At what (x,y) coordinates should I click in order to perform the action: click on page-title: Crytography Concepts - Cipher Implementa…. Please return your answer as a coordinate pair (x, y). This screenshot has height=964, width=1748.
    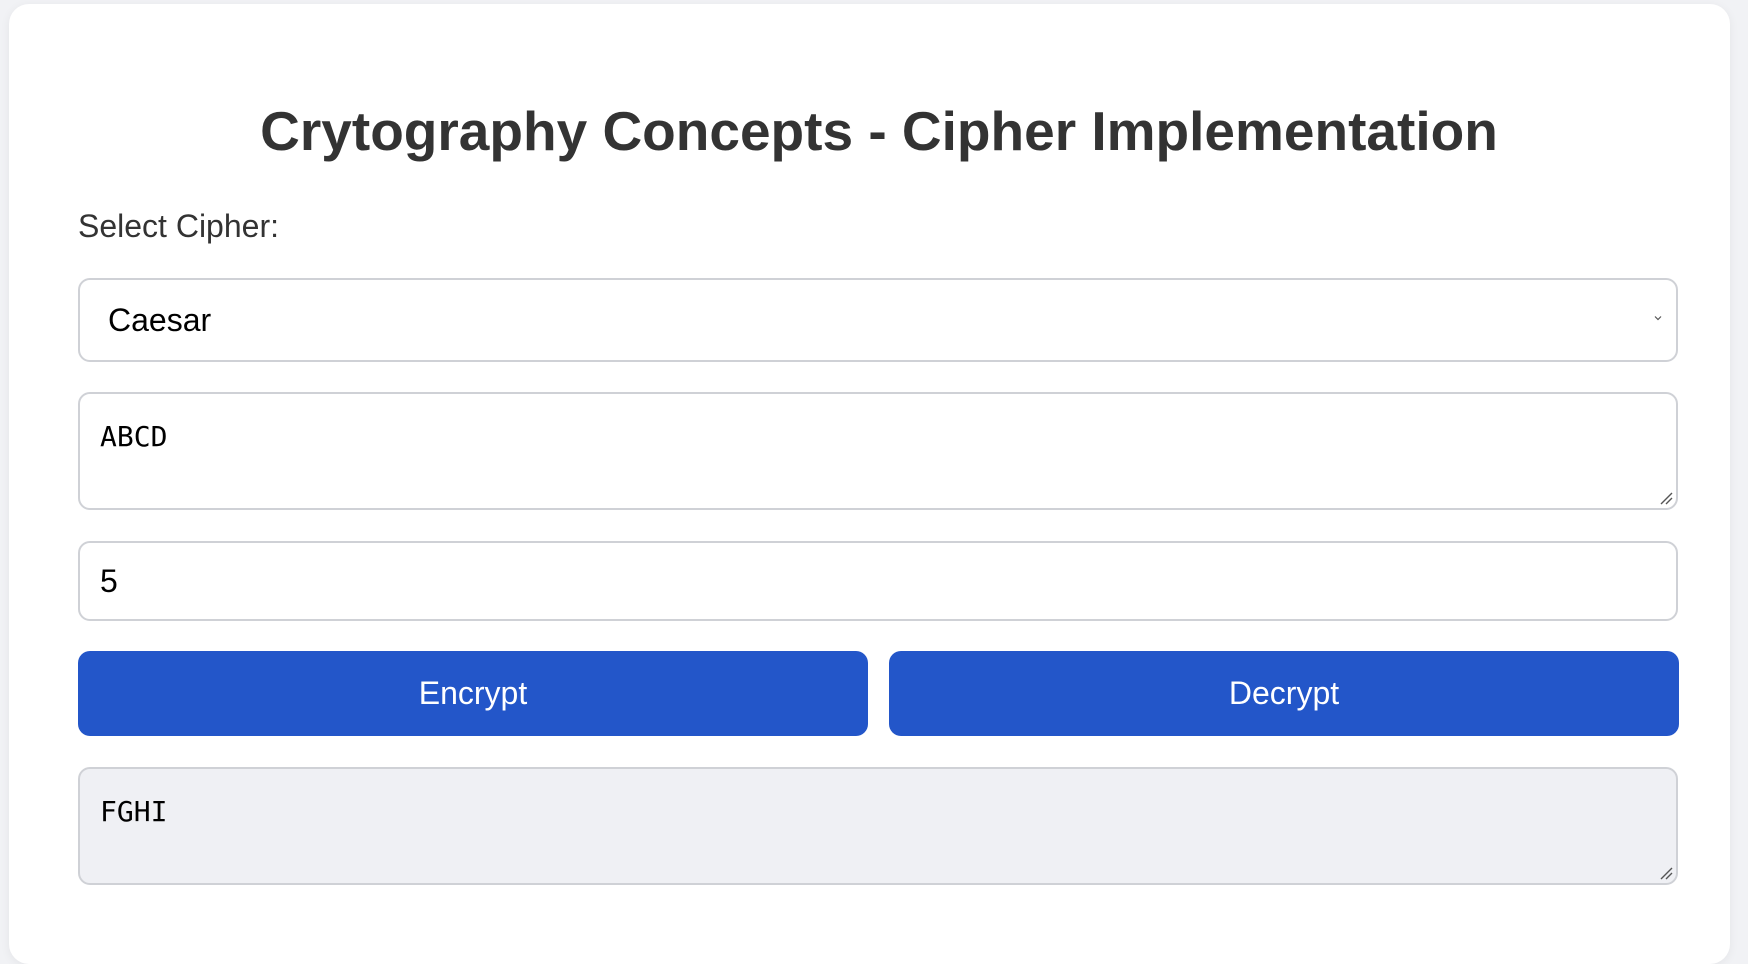
    Looking at the image, I should click on (879, 131).